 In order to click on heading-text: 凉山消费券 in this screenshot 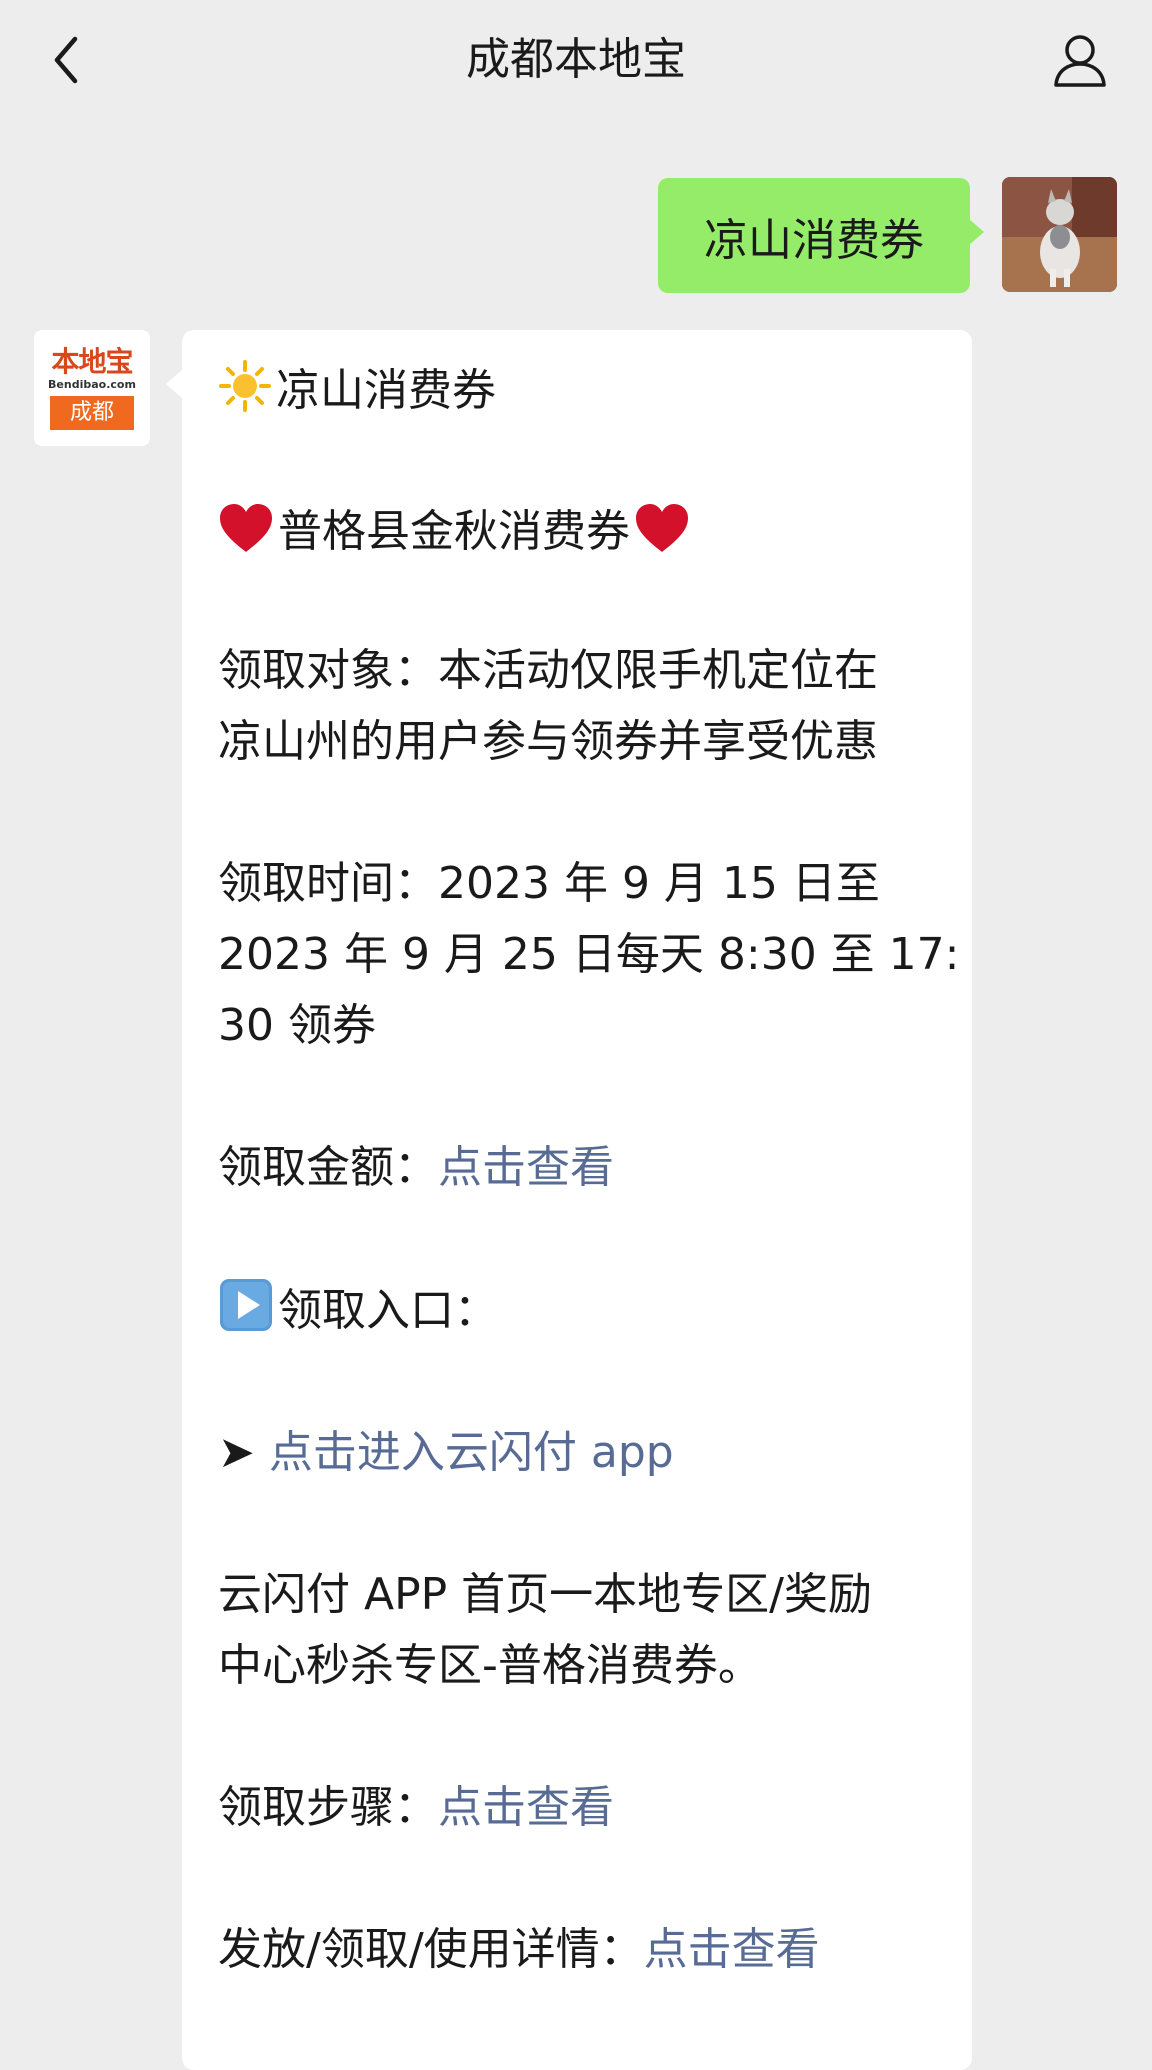, I will do `click(386, 390)`.